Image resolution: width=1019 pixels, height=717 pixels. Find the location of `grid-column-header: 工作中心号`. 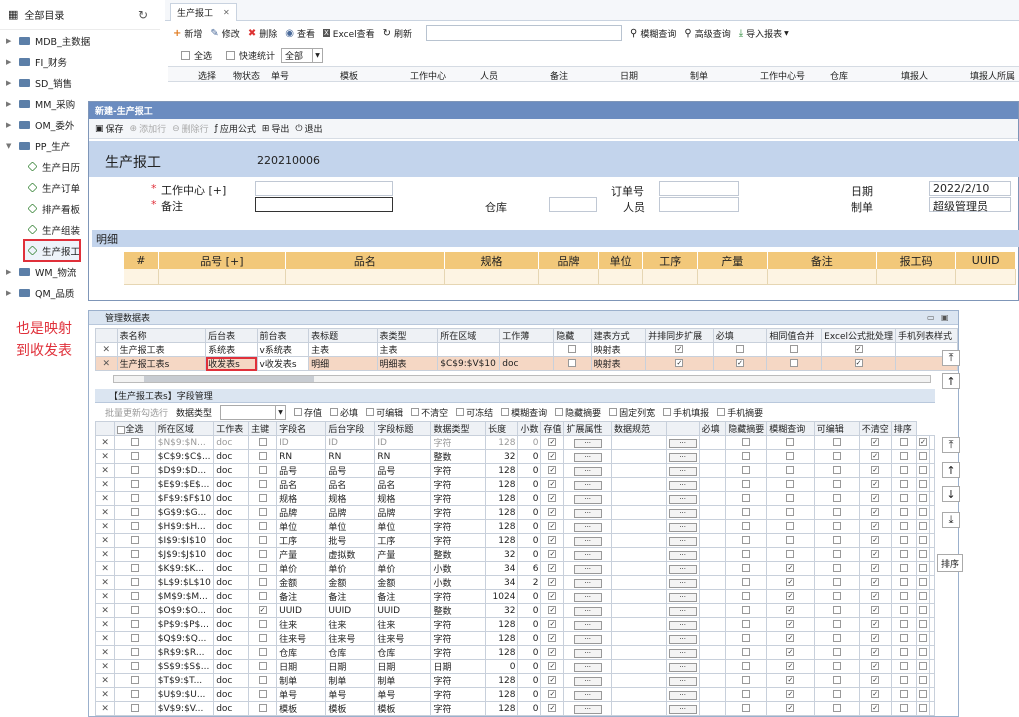

grid-column-header: 工作中心号 is located at coordinates (782, 75).